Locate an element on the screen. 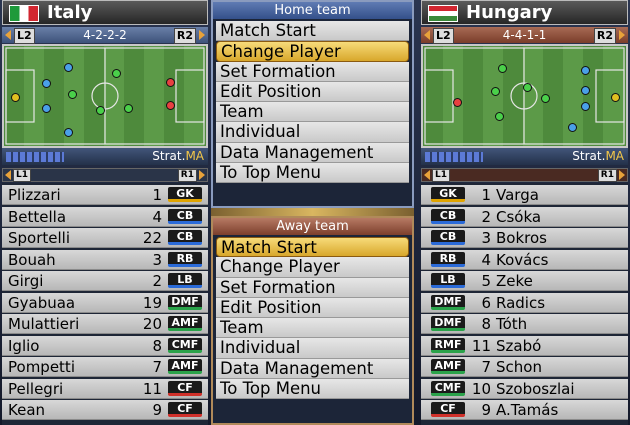 Image resolution: width=630 pixels, height=425 pixels. home-list-nav-bar: L1 R1 is located at coordinates (105, 175).